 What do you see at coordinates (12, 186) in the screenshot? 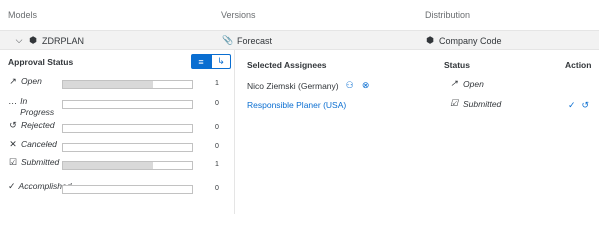
I see `accomplished-icon: ✓` at bounding box center [12, 186].